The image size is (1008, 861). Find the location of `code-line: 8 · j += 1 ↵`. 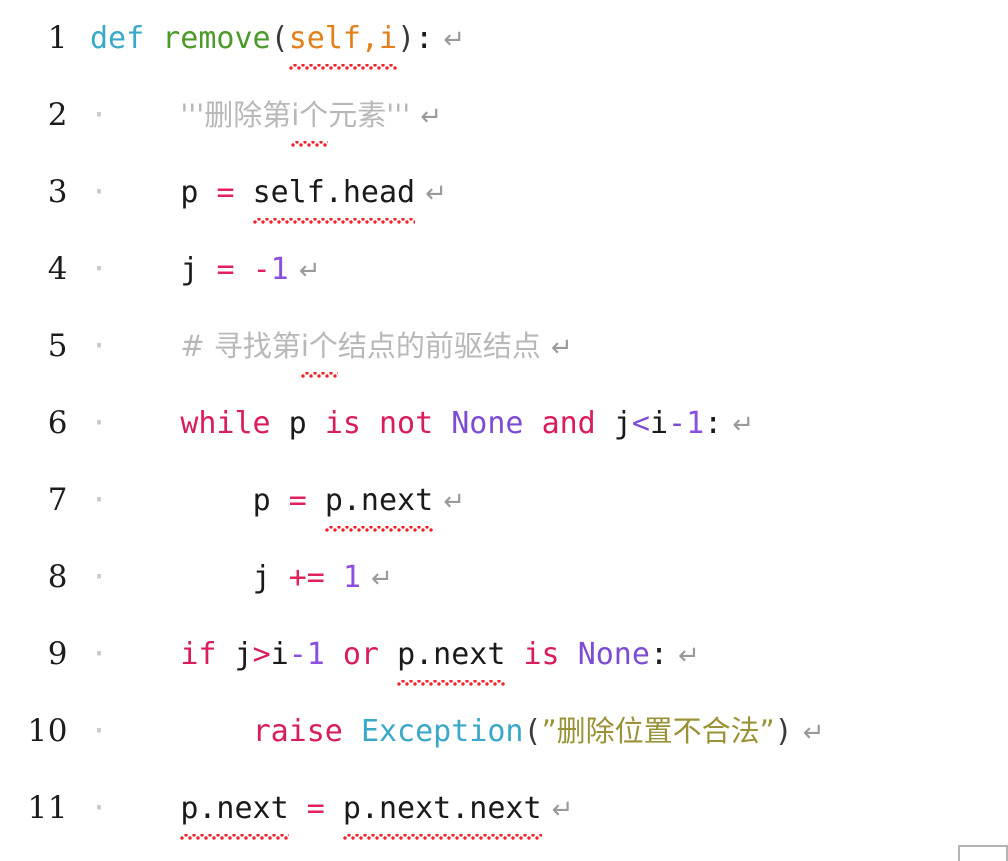

code-line: 8 · j += 1 ↵ is located at coordinates (504, 577).